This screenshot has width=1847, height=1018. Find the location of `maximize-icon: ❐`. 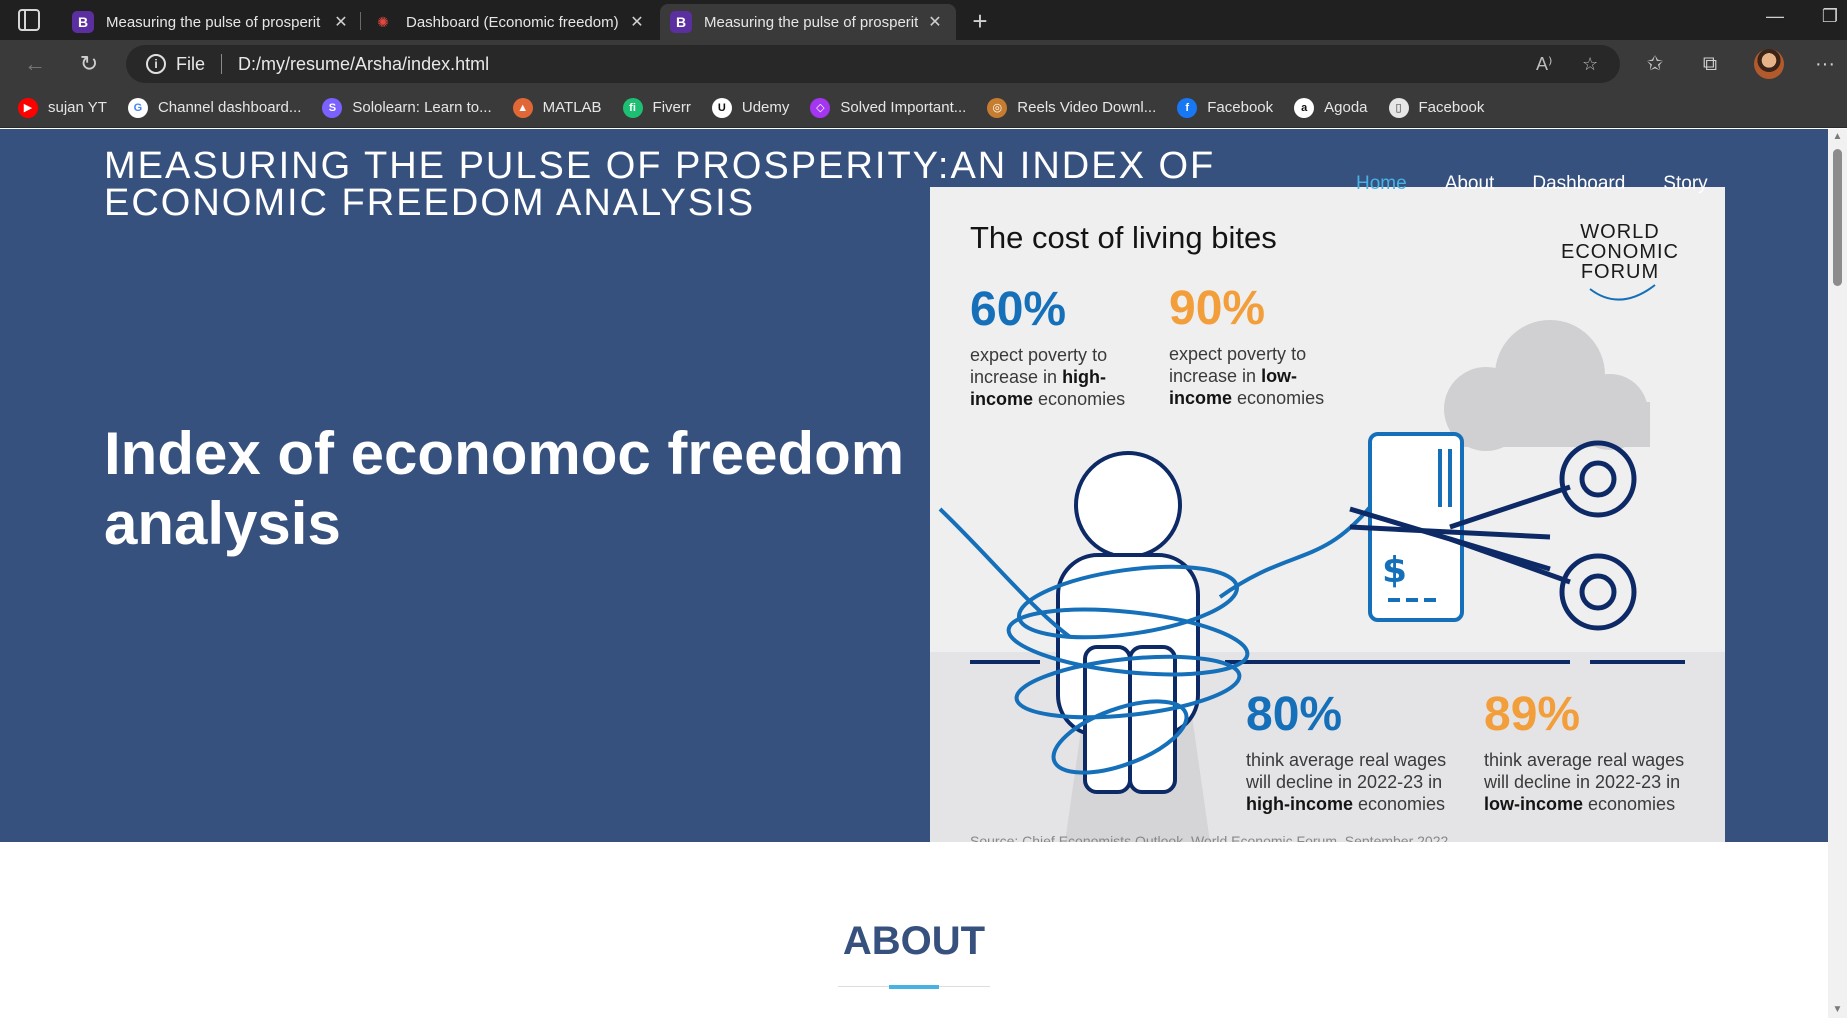

maximize-icon: ❐ is located at coordinates (1828, 16).